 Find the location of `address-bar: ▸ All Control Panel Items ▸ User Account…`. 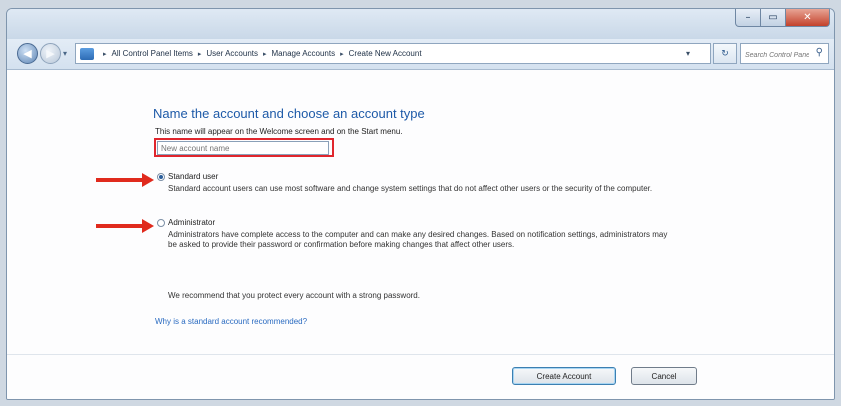

address-bar: ▸ All Control Panel Items ▸ User Account… is located at coordinates (393, 53).